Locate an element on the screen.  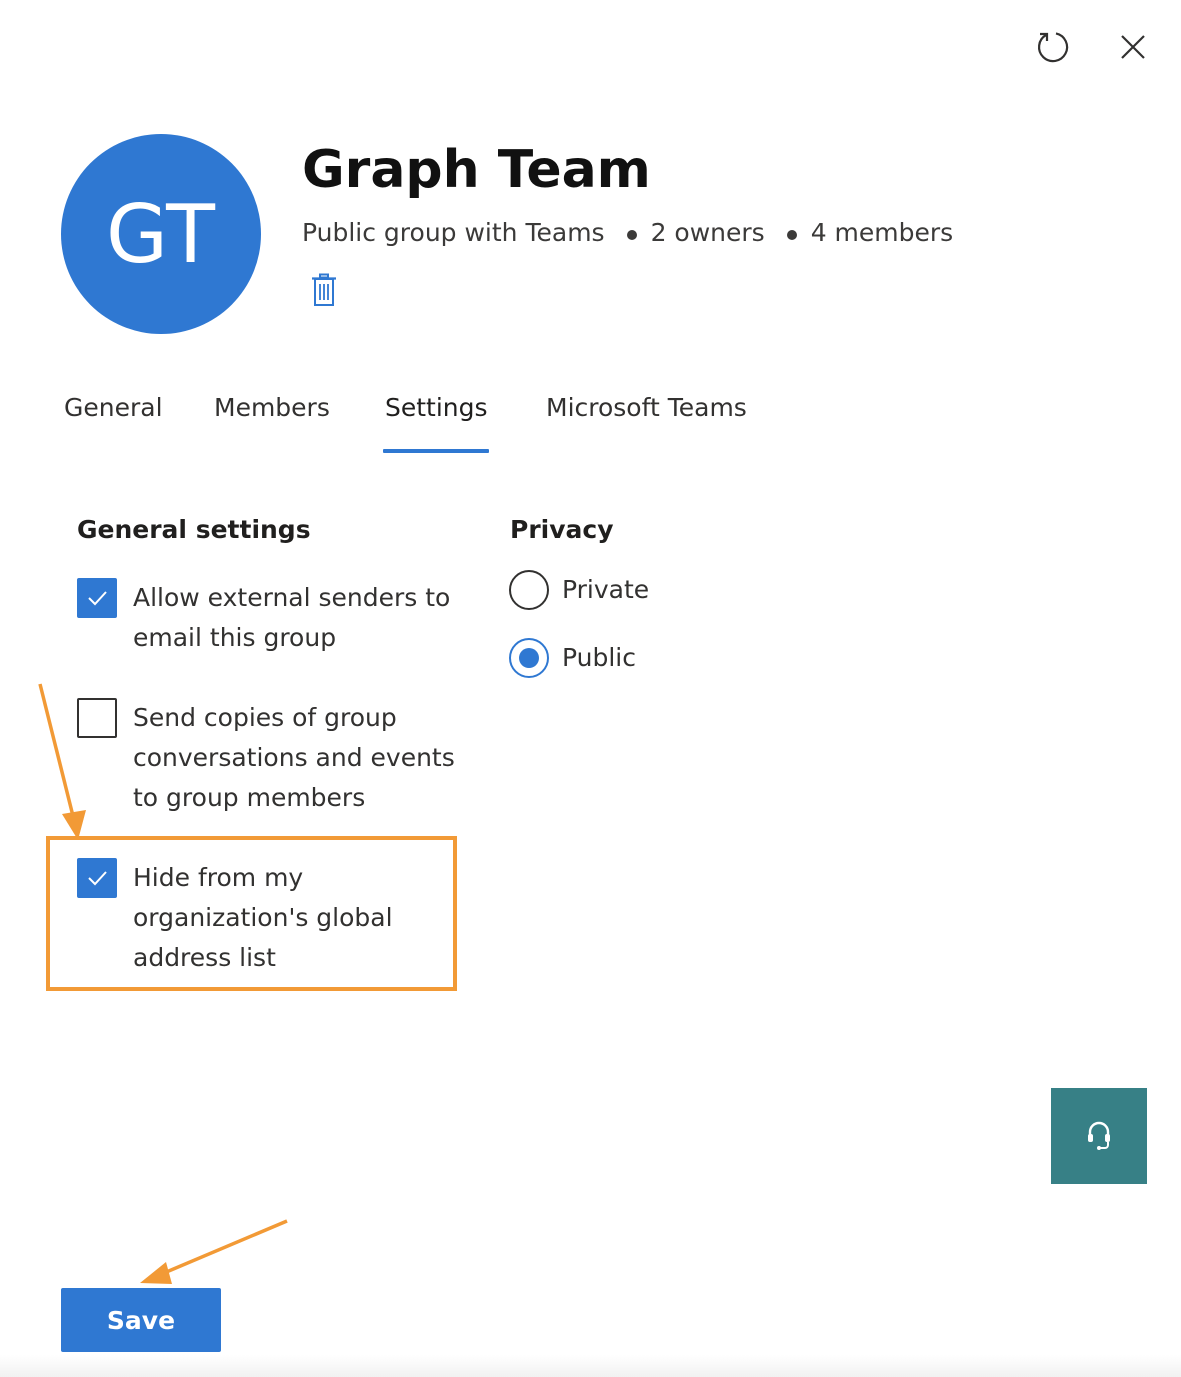
refresh-icon is located at coordinates (1053, 47).